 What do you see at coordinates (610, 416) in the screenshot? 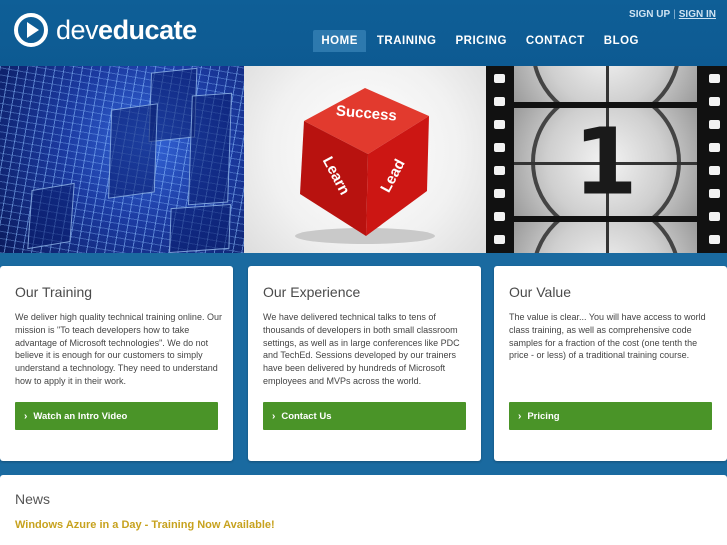
I see `pricing-button: › Pricing` at bounding box center [610, 416].